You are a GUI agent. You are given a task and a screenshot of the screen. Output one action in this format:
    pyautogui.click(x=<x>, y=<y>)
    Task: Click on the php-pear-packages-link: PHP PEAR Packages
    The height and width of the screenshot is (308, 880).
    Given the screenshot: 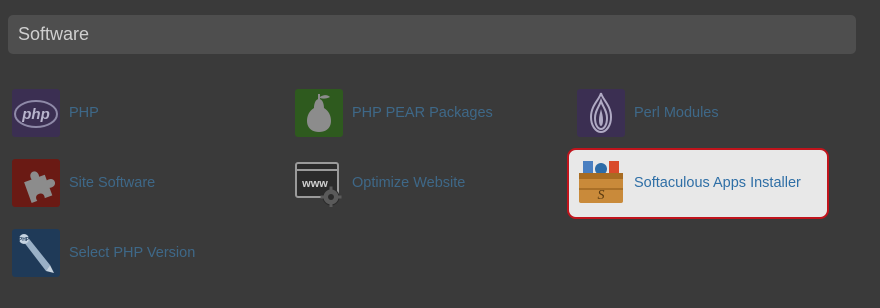 What is the action you would take?
    pyautogui.click(x=394, y=113)
    